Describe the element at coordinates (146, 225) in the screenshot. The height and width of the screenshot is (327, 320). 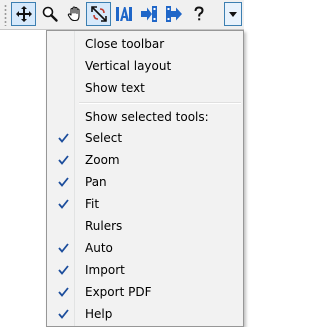
I see `menu-item-rulers: Rulers` at that location.